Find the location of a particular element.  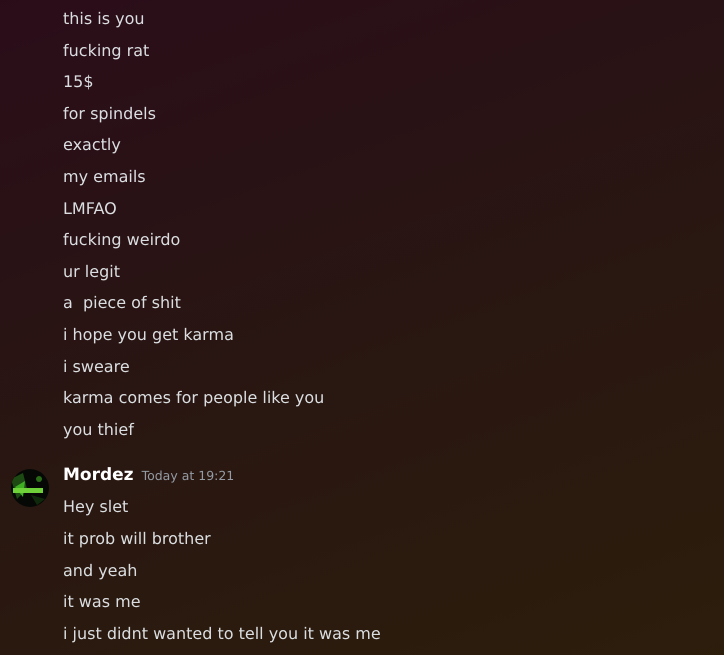

message-text: and yeah is located at coordinates (100, 571).